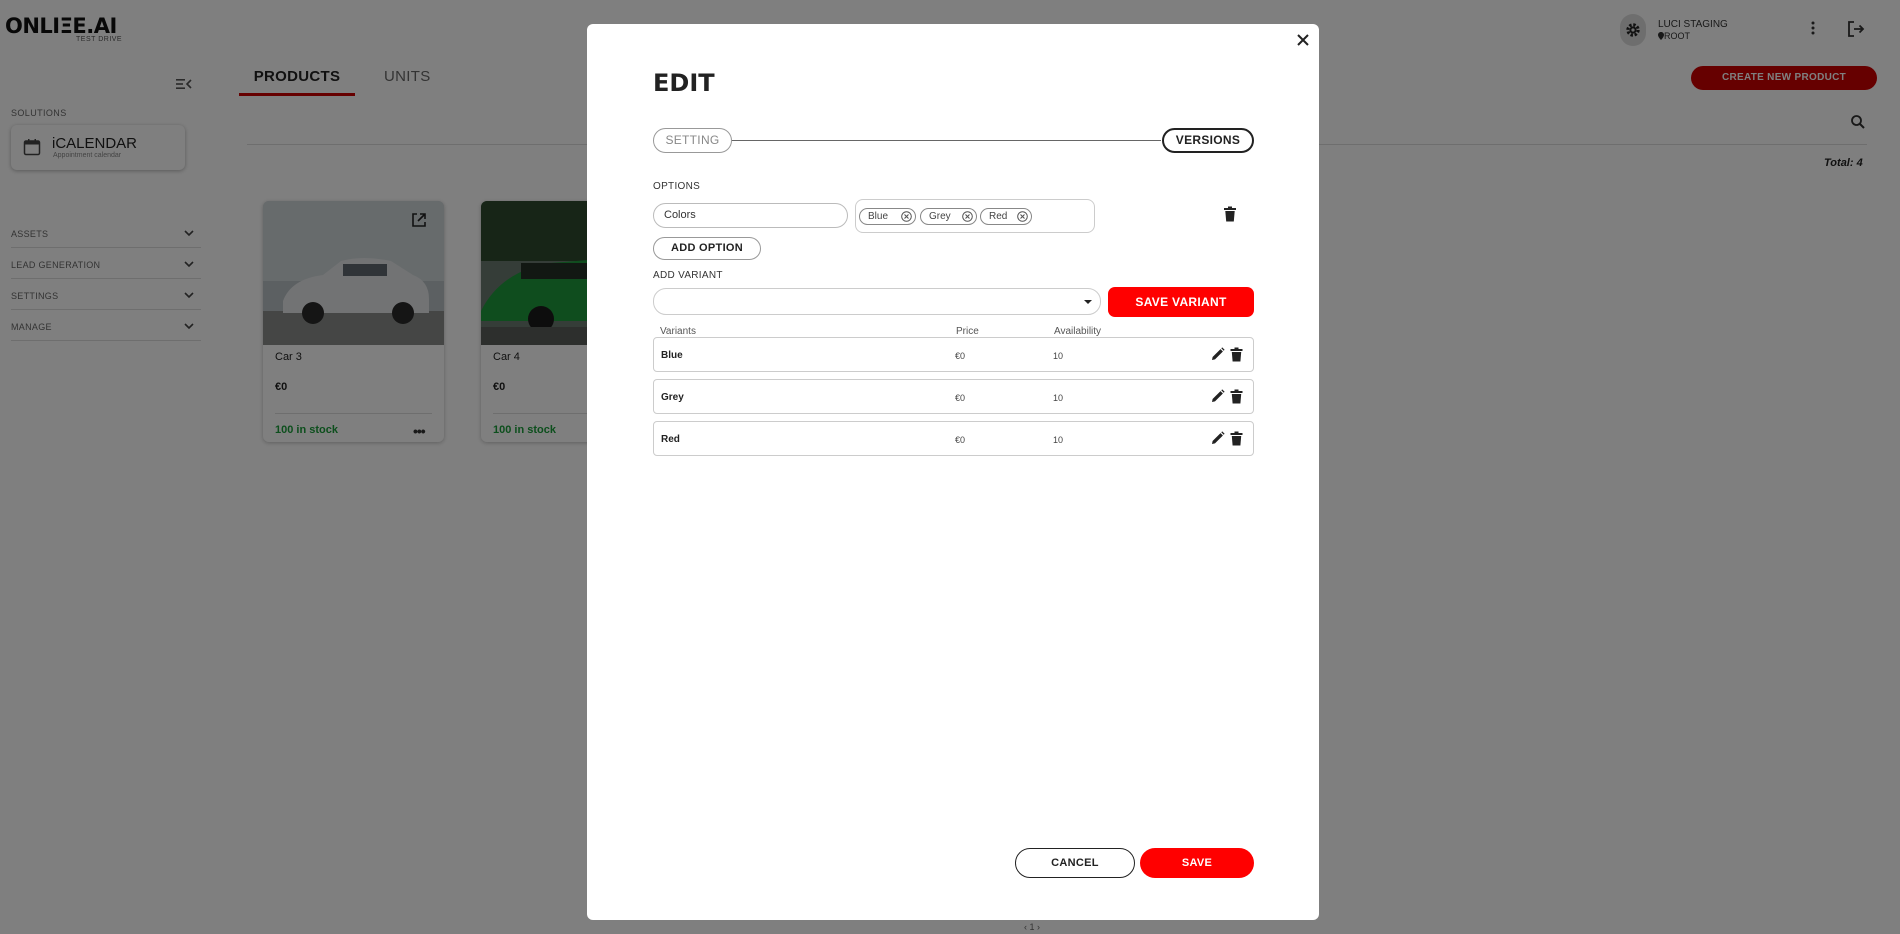  What do you see at coordinates (1303, 40) in the screenshot?
I see `close-icon` at bounding box center [1303, 40].